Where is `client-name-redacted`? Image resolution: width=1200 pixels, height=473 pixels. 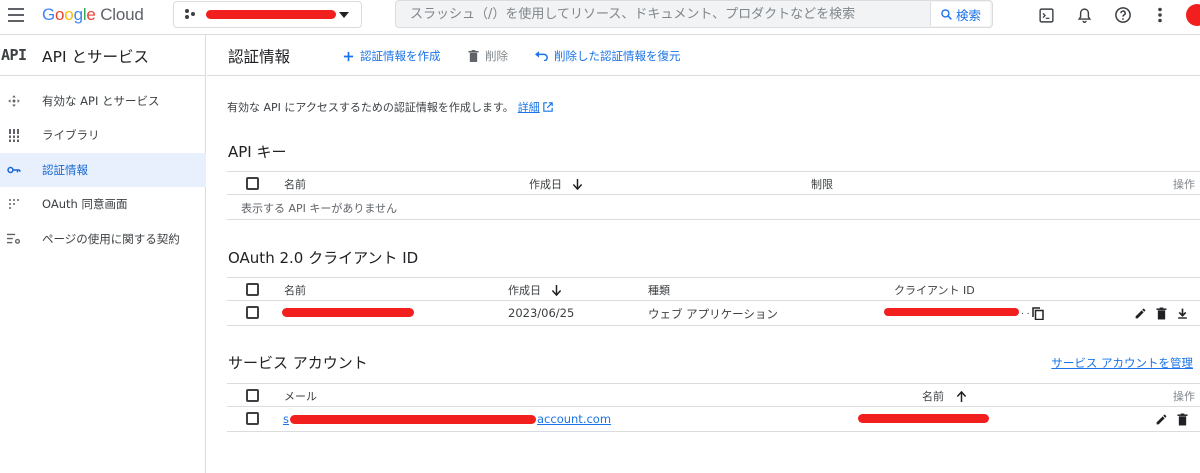 client-name-redacted is located at coordinates (348, 312).